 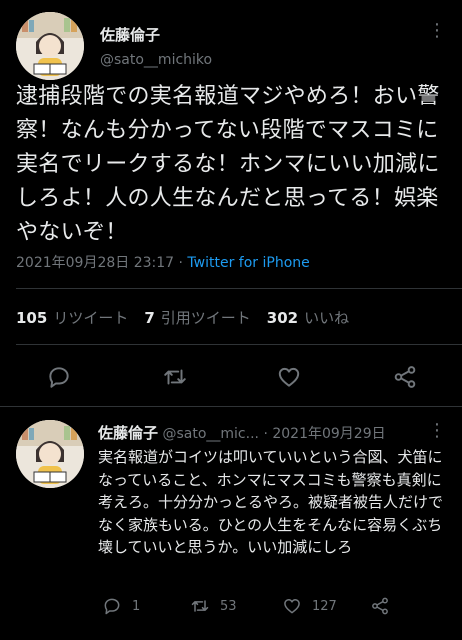 I want to click on tweet-stats: 105 リツイート 7 引用ツイート 302 いいね, so click(x=190, y=317).